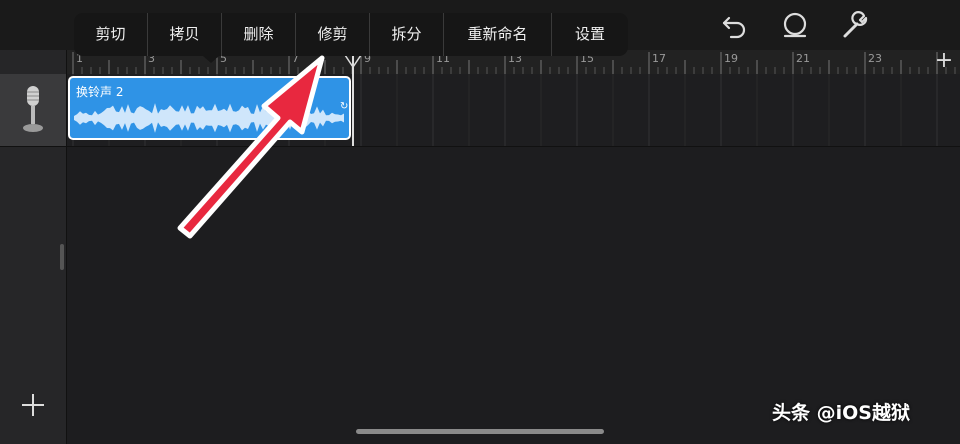 Image resolution: width=960 pixels, height=444 pixels. Describe the element at coordinates (407, 34) in the screenshot. I see `menu-split: 拆分` at that location.